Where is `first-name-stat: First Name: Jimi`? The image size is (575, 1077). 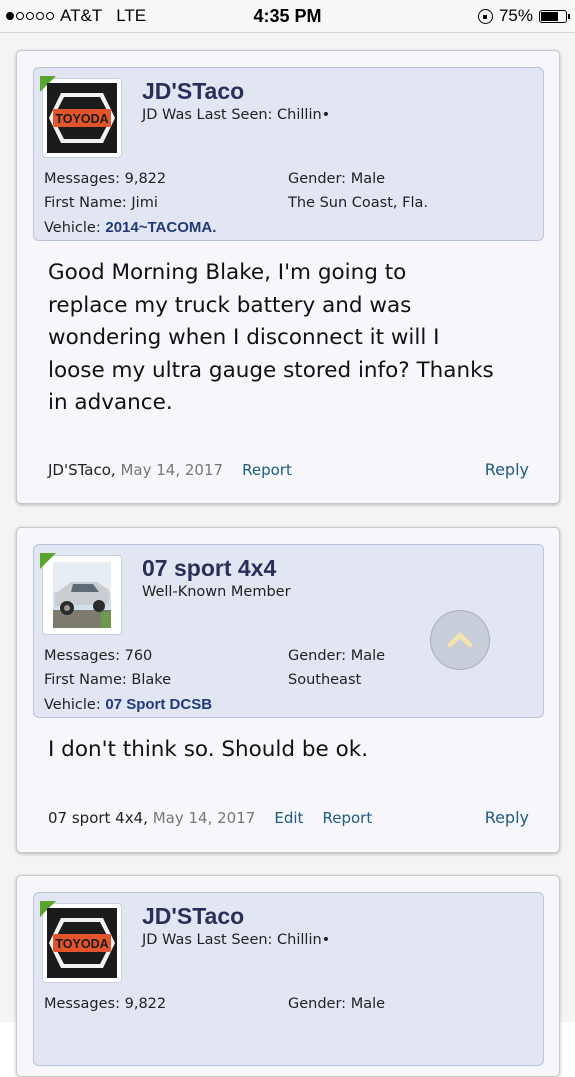
first-name-stat: First Name: Jimi is located at coordinates (101, 203).